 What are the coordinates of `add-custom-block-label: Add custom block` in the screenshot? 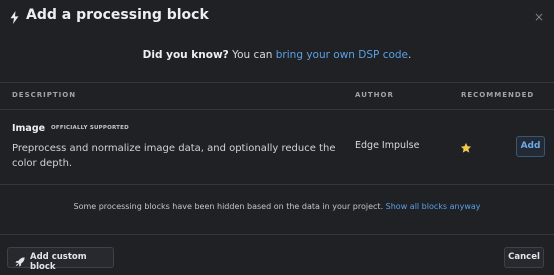 It's located at (58, 262).